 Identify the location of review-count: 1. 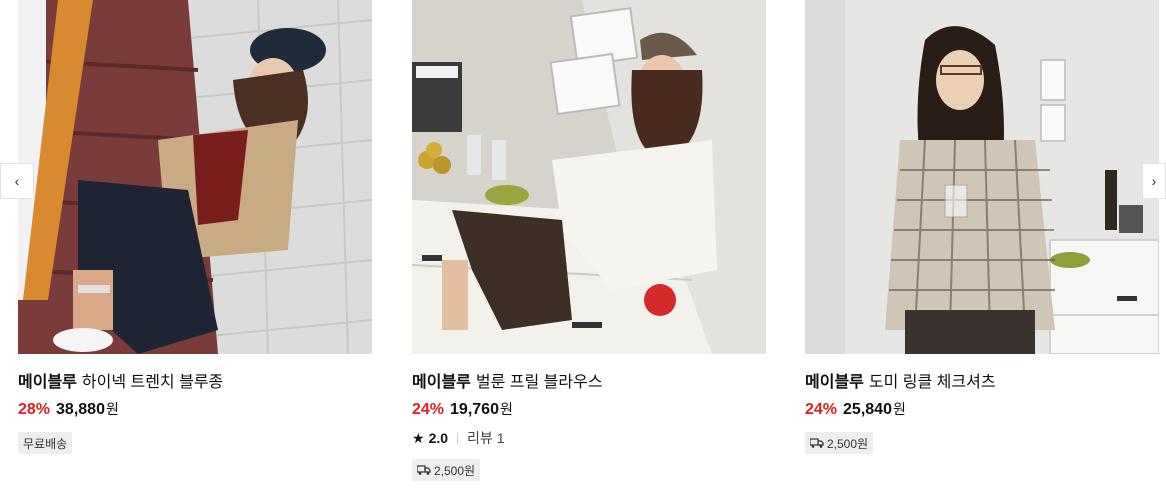
(500, 438).